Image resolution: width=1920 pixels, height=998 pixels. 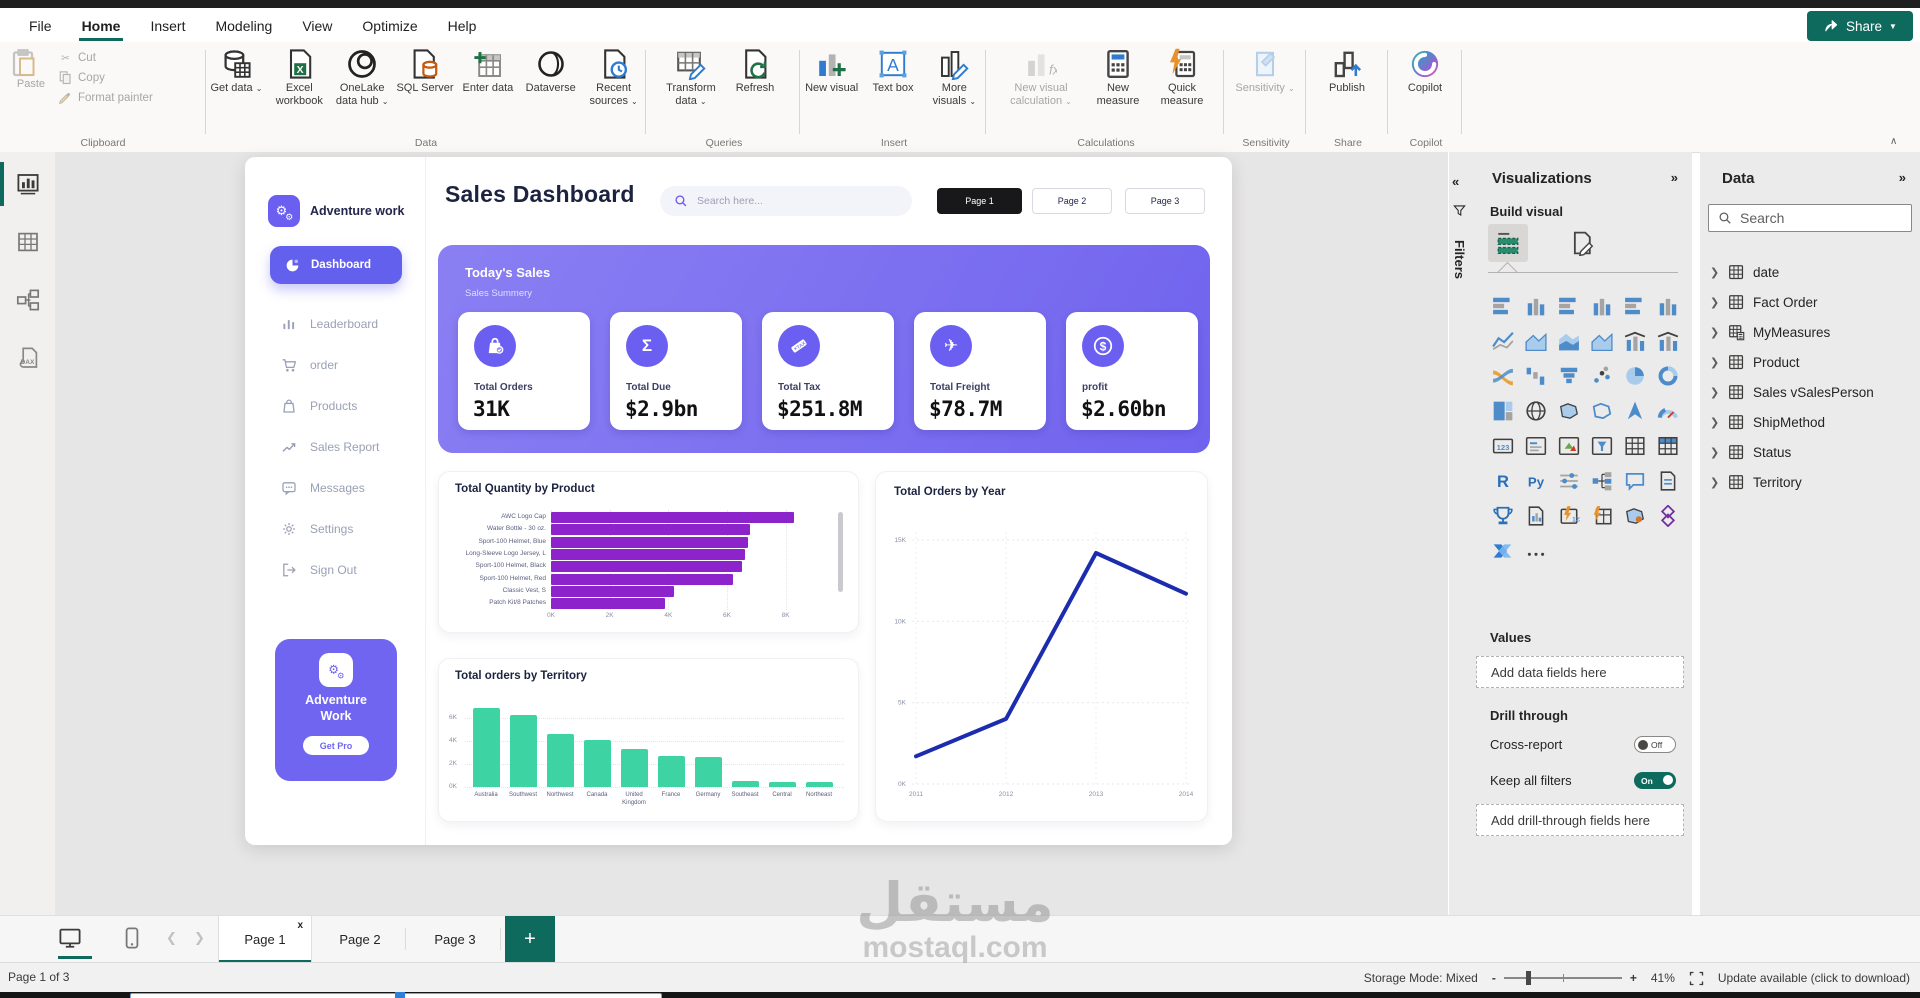 What do you see at coordinates (1494, 978) in the screenshot?
I see `zoom-out-icon: -` at bounding box center [1494, 978].